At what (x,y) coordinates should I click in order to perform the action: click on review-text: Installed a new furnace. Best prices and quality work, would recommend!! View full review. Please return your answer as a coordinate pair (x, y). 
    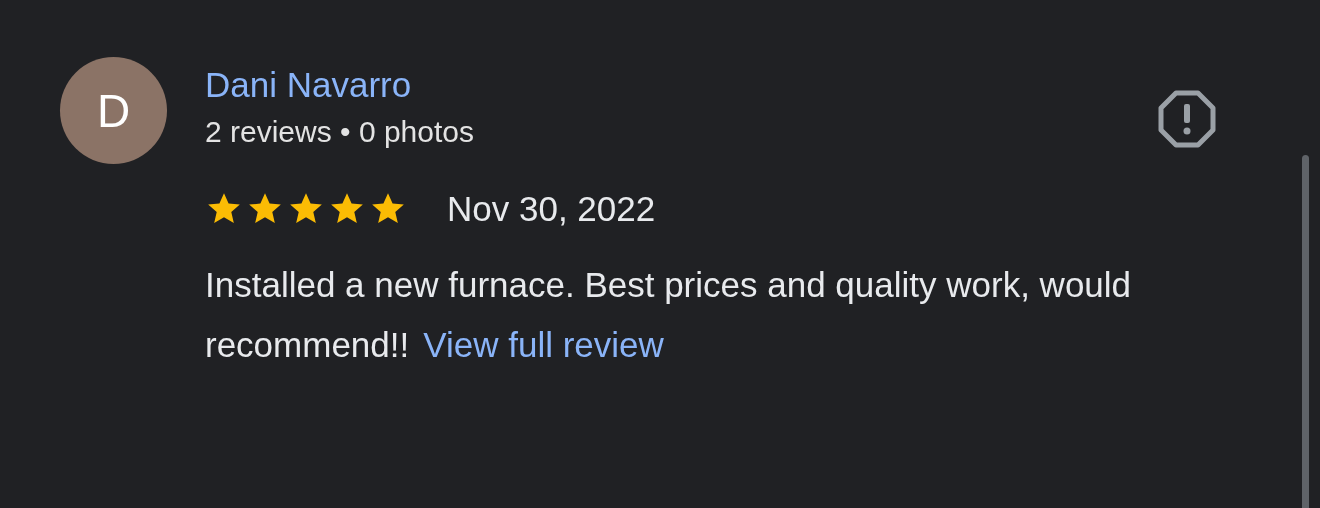
    Looking at the image, I should click on (669, 315).